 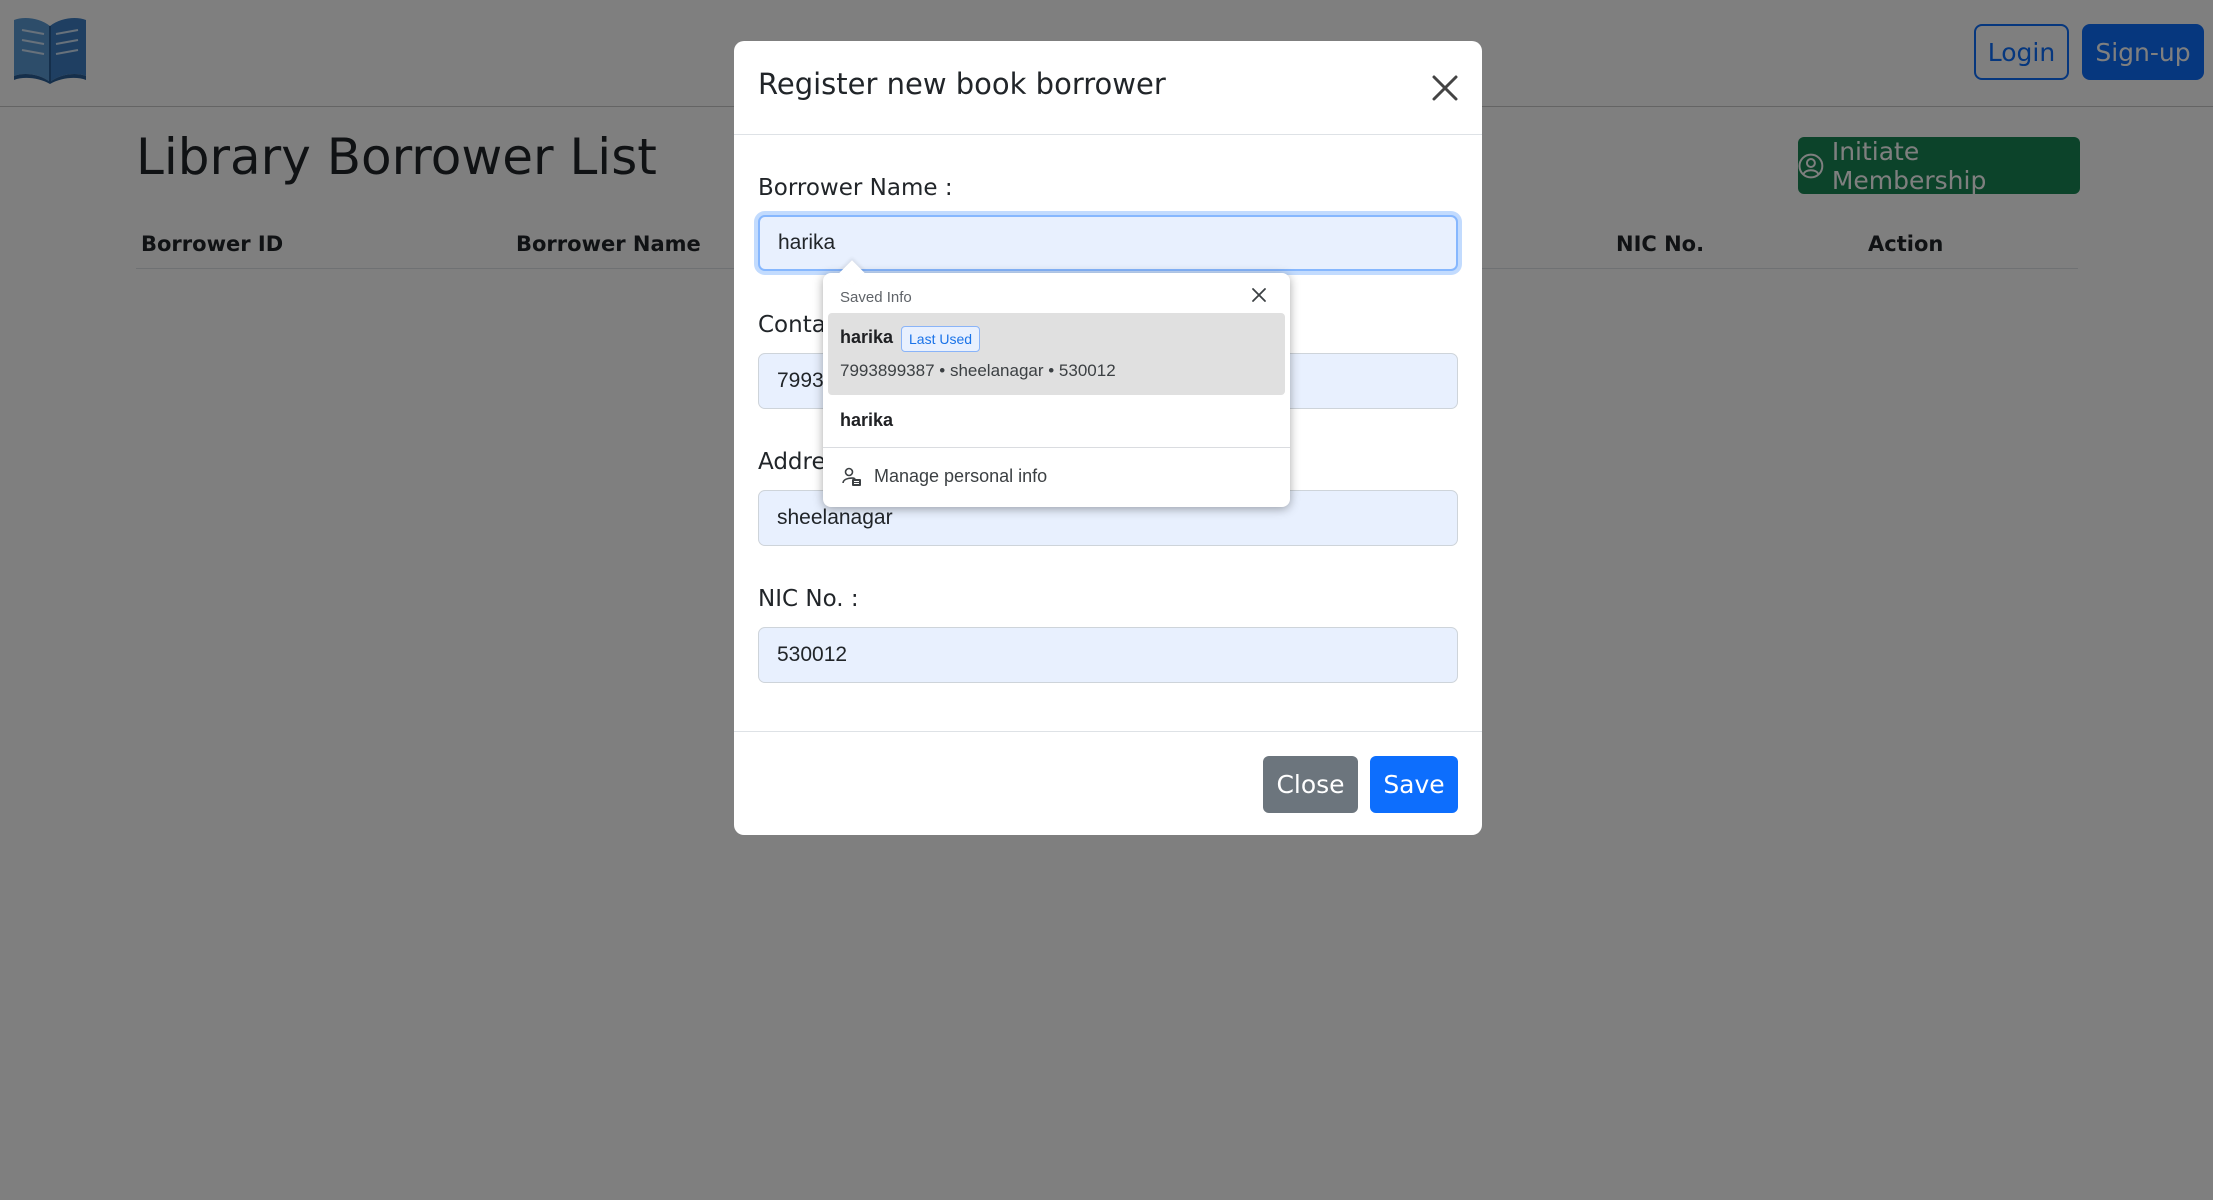 What do you see at coordinates (876, 297) in the screenshot?
I see `autofill-header: Saved Info` at bounding box center [876, 297].